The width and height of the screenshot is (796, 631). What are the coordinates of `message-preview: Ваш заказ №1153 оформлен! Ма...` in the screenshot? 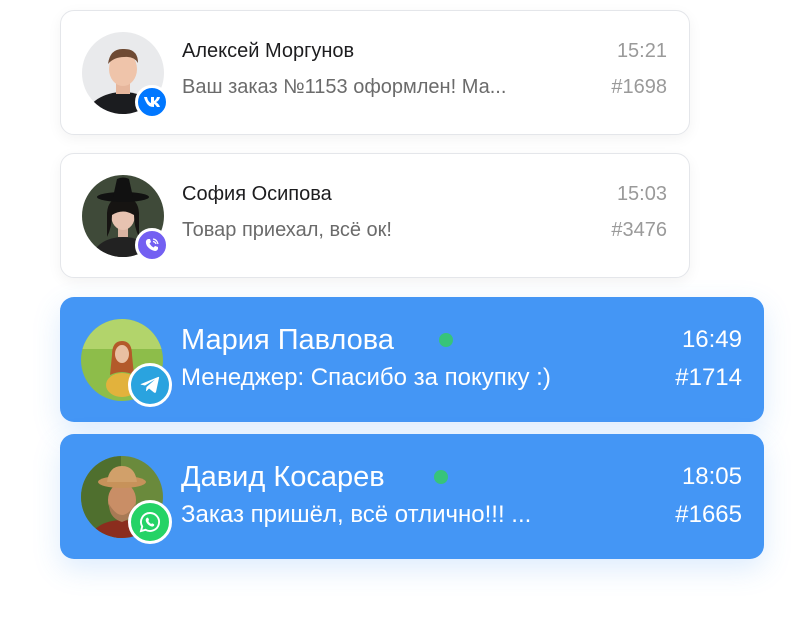 It's located at (344, 87).